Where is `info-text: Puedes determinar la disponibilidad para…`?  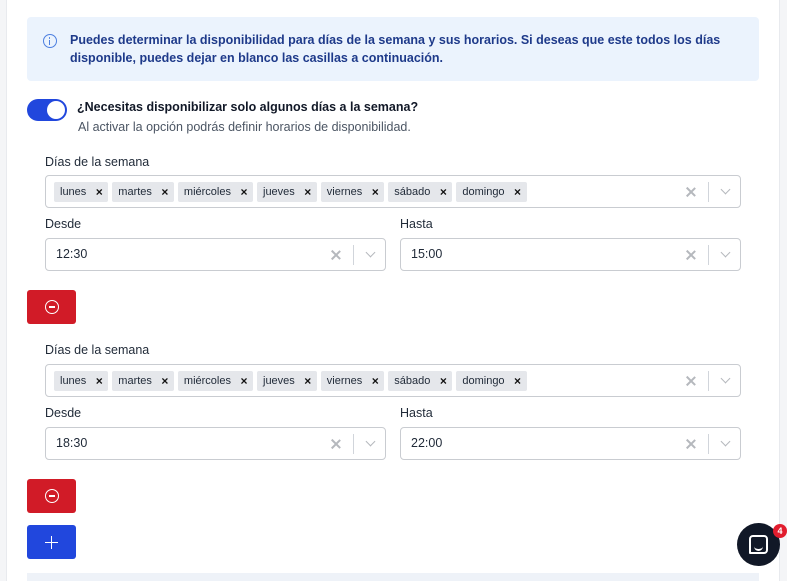 info-text: Puedes determinar la disponibilidad para… is located at coordinates (395, 49).